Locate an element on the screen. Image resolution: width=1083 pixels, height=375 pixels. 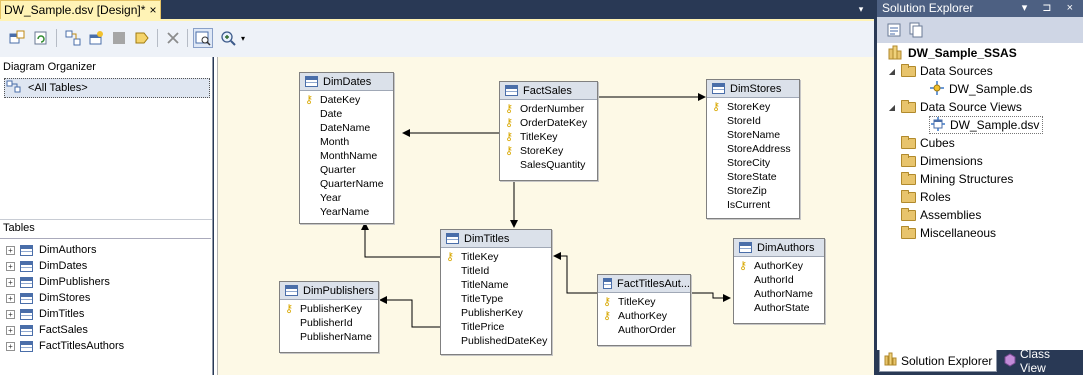
column-row: ⚷ PublisherKey is located at coordinates (329, 309).